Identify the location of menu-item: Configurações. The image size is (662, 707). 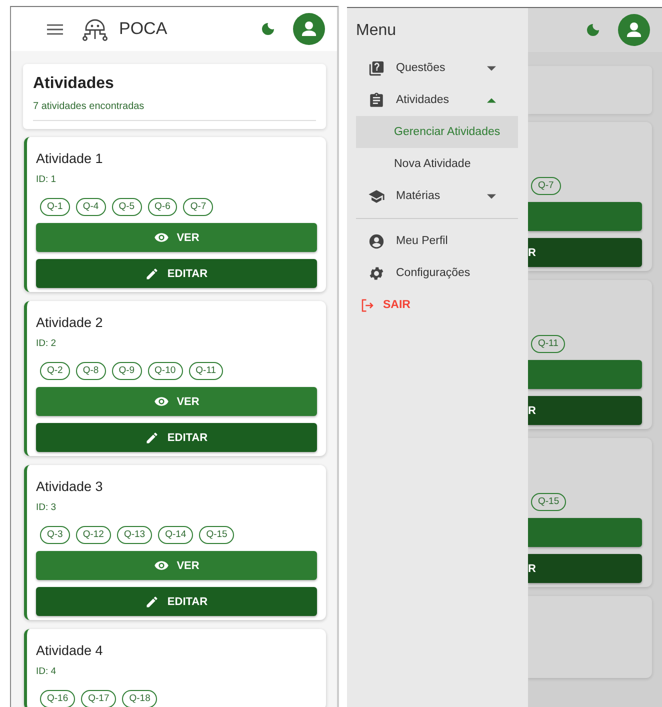
(437, 273).